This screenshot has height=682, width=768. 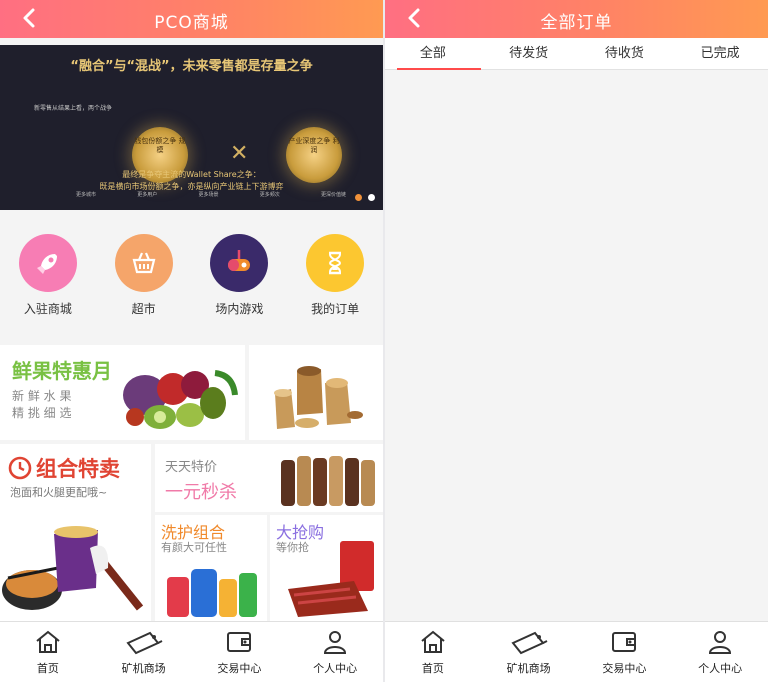 What do you see at coordinates (269, 478) in the screenshot?
I see `daily-special-banner: 天天特价 一元秒杀` at bounding box center [269, 478].